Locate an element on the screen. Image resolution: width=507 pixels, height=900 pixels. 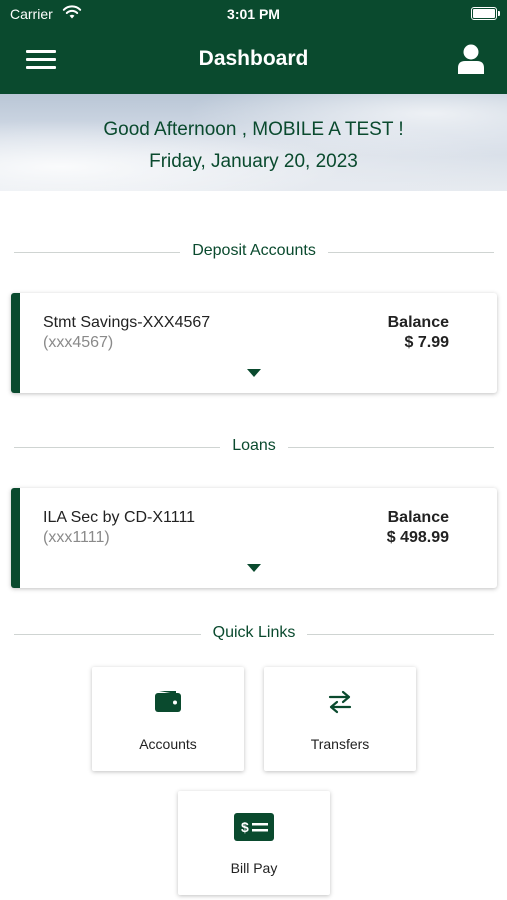
quick-link-transfers-button: Transfers is located at coordinates (340, 719).